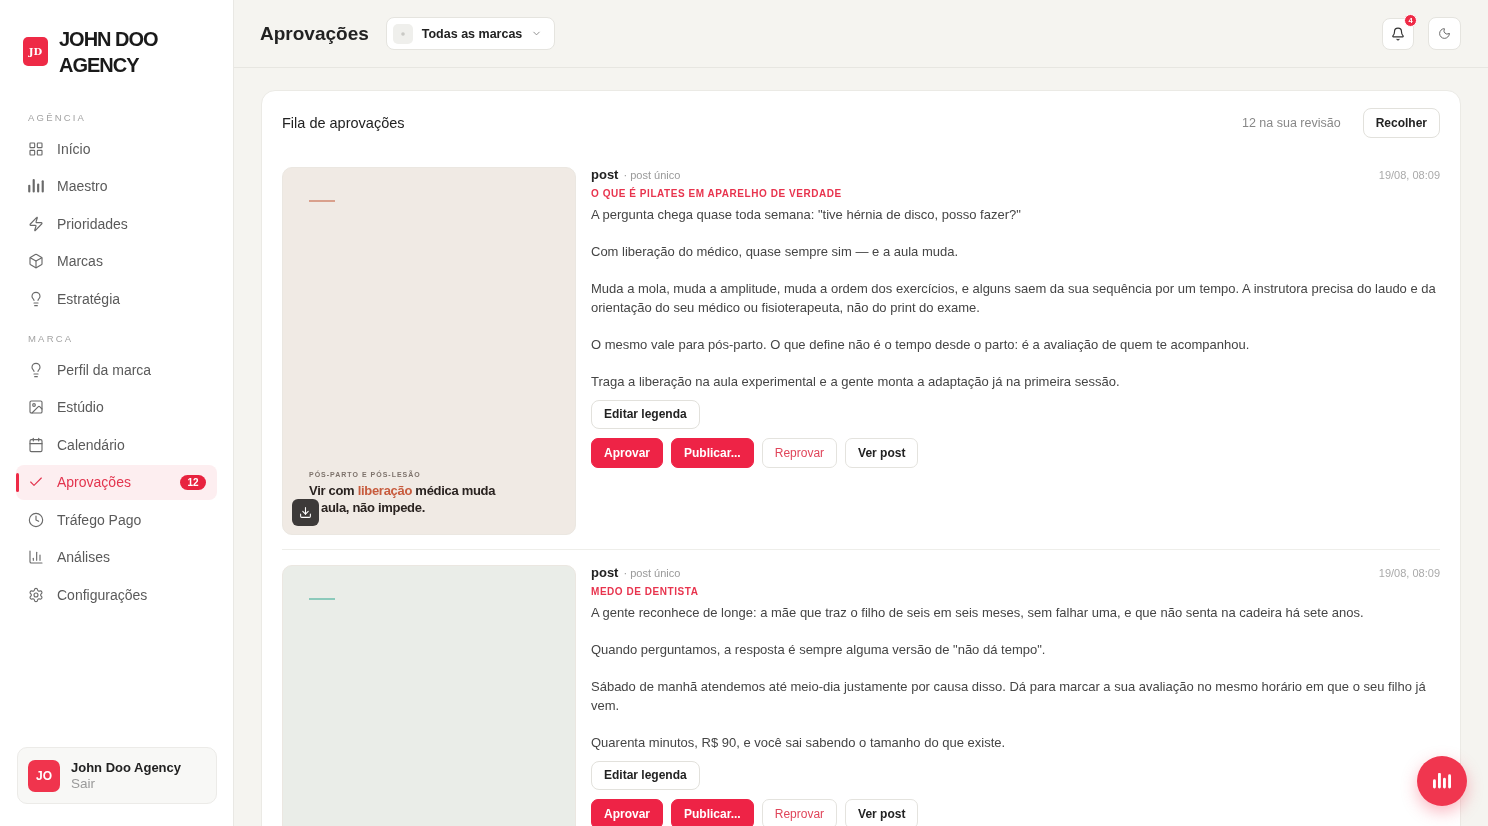  I want to click on sidebar-item: Prioridades, so click(116, 223).